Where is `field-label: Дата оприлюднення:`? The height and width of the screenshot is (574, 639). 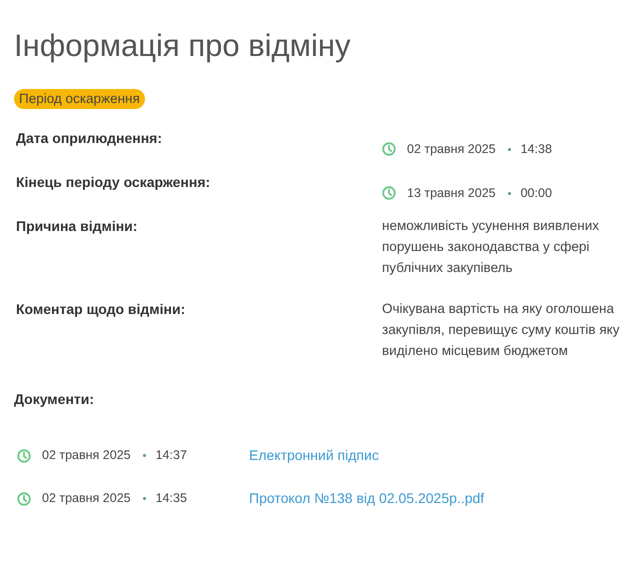 field-label: Дата оприлюднення: is located at coordinates (89, 138).